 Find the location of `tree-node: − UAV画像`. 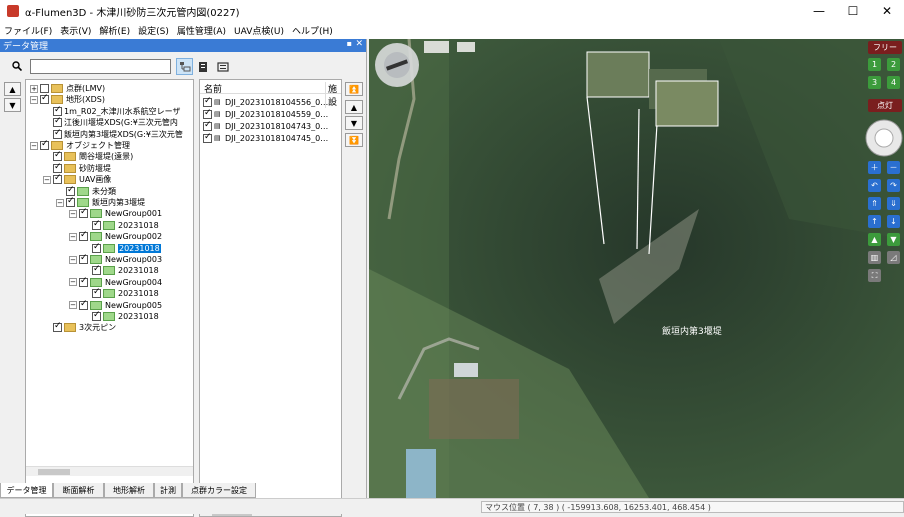

tree-node: − UAV画像 is located at coordinates (77, 179).